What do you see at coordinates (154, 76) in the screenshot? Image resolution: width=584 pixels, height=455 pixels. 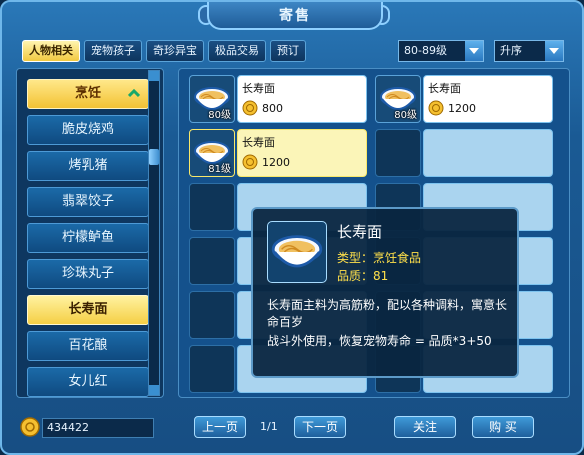 I see `scroll-up-icon` at bounding box center [154, 76].